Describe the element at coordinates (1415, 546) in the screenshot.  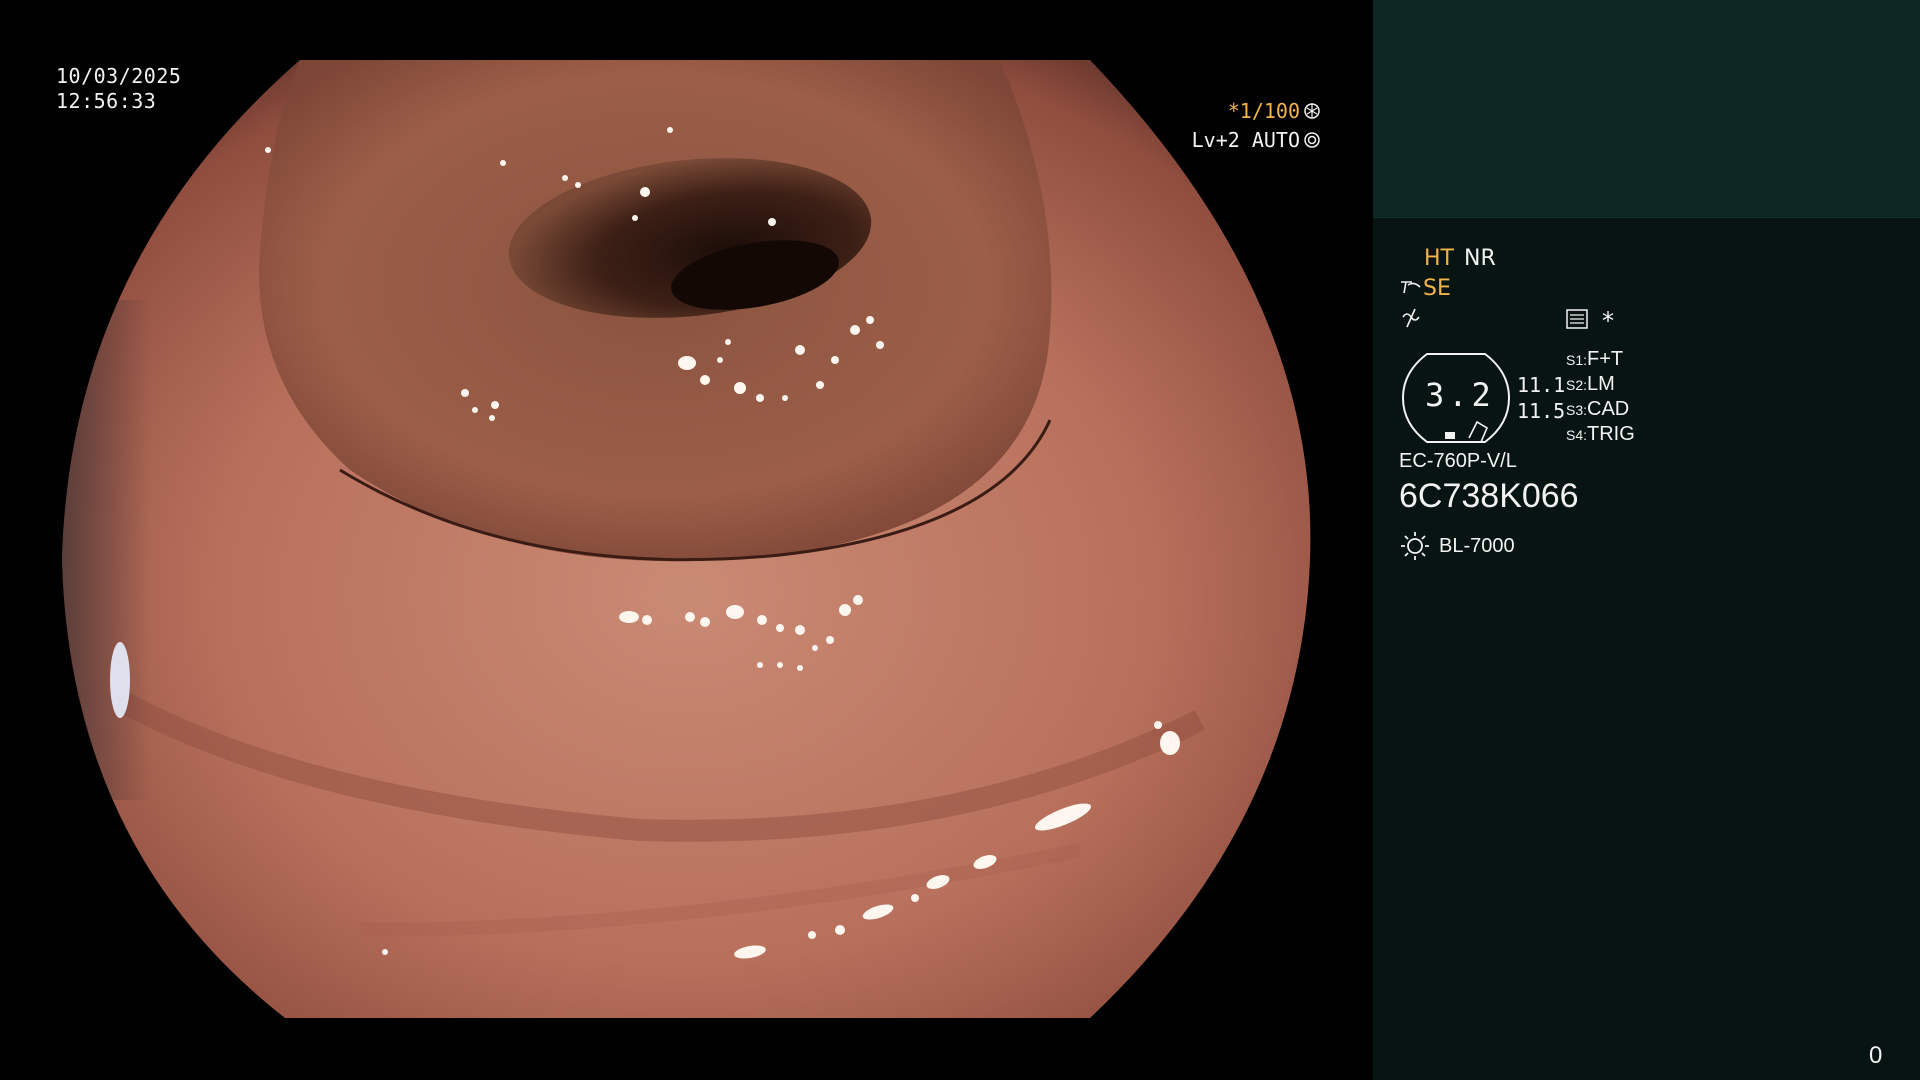
I see `sun-icon` at that location.